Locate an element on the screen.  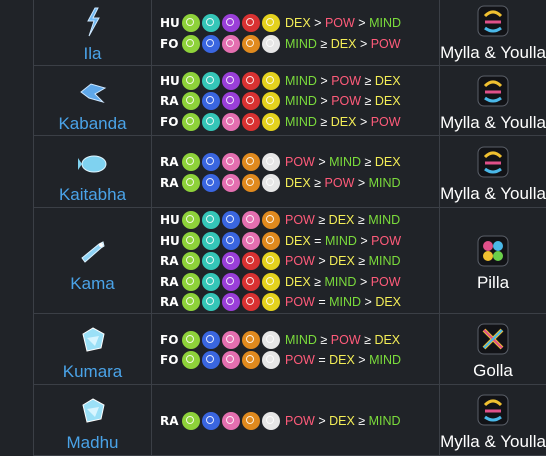
table-row: Madhu RA POW > DEX ≥ MIND Mylla & Youlla is located at coordinates (289, 420).